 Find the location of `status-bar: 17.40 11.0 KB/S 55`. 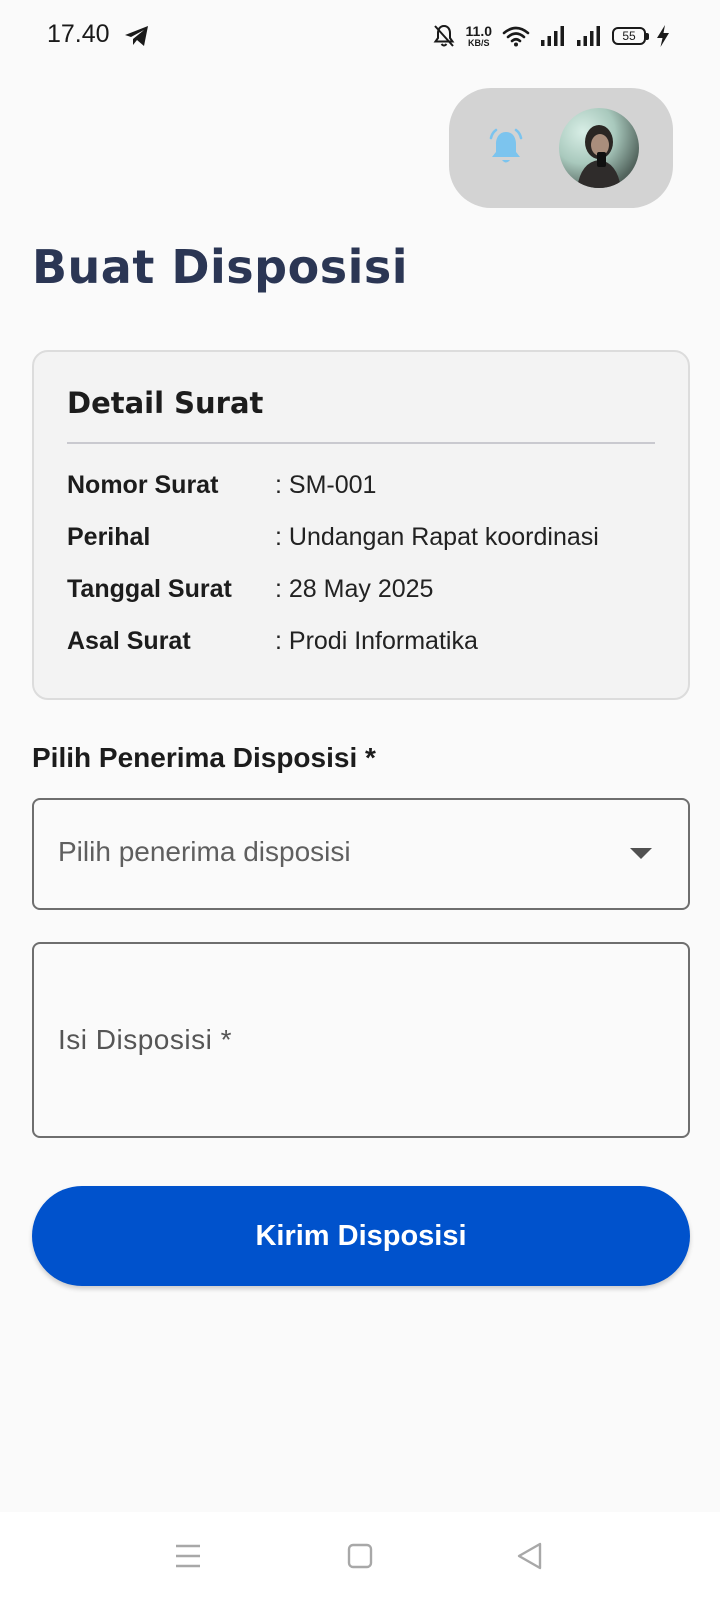

status-bar: 17.40 11.0 KB/S 55 is located at coordinates (360, 36).